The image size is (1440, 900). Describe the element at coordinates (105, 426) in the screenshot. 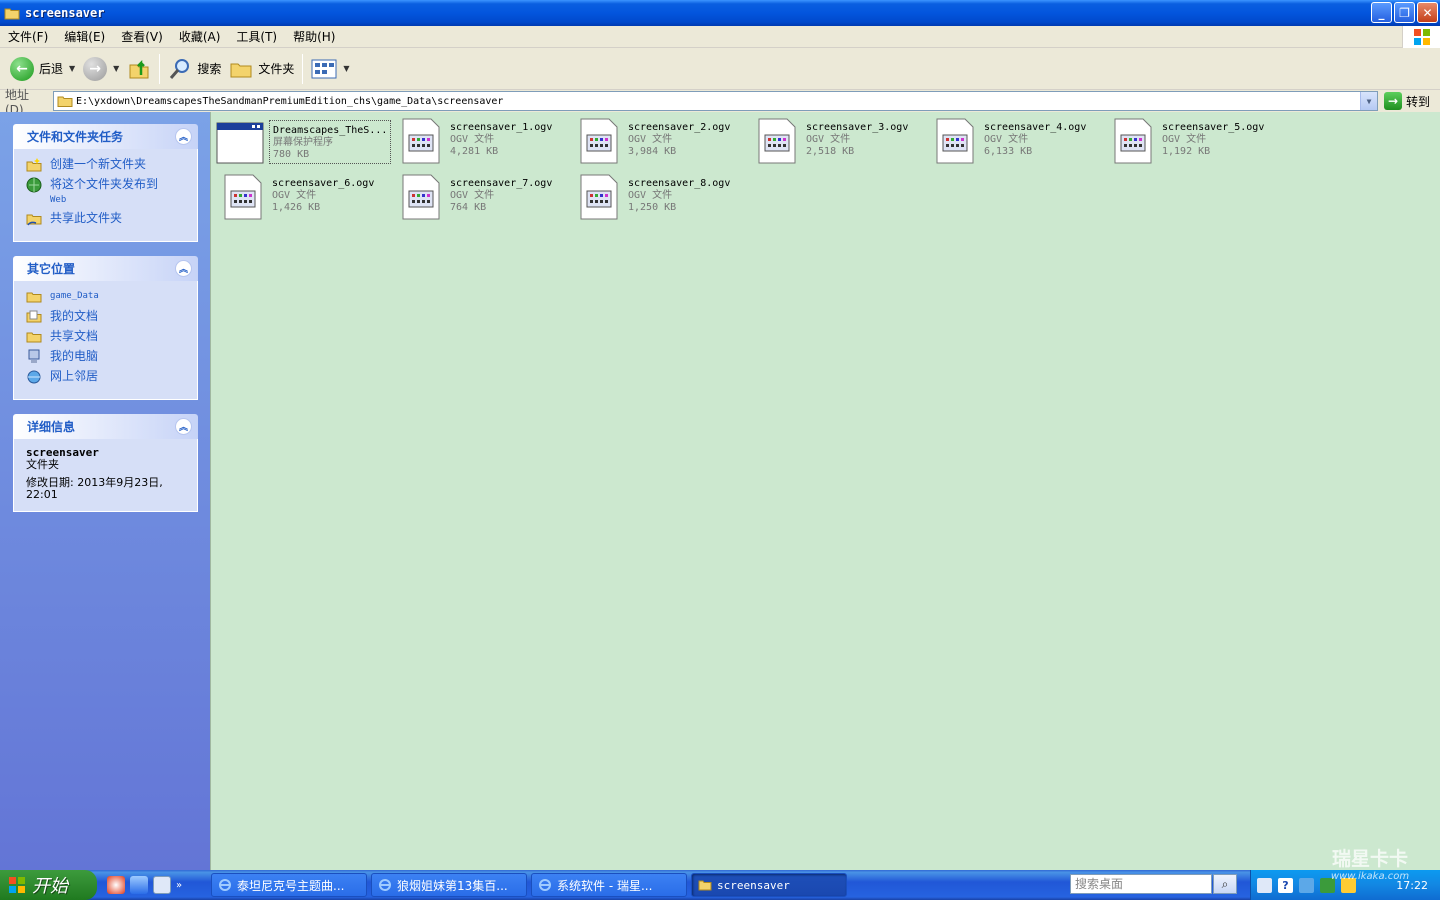

I see `details-header: 详细信息 ︽` at that location.